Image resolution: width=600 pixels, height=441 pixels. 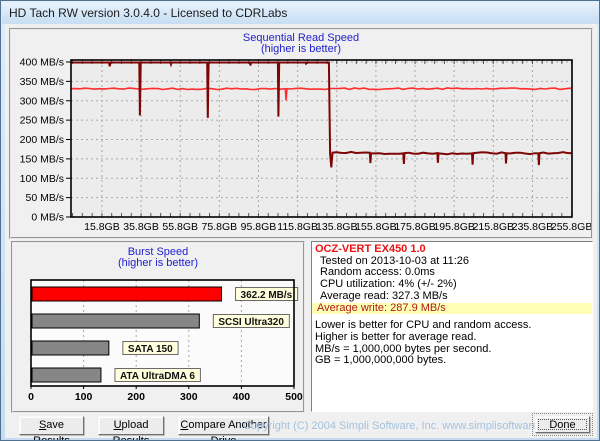 What do you see at coordinates (259, 227) in the screenshot?
I see `svg-text: 95.8GB` at bounding box center [259, 227].